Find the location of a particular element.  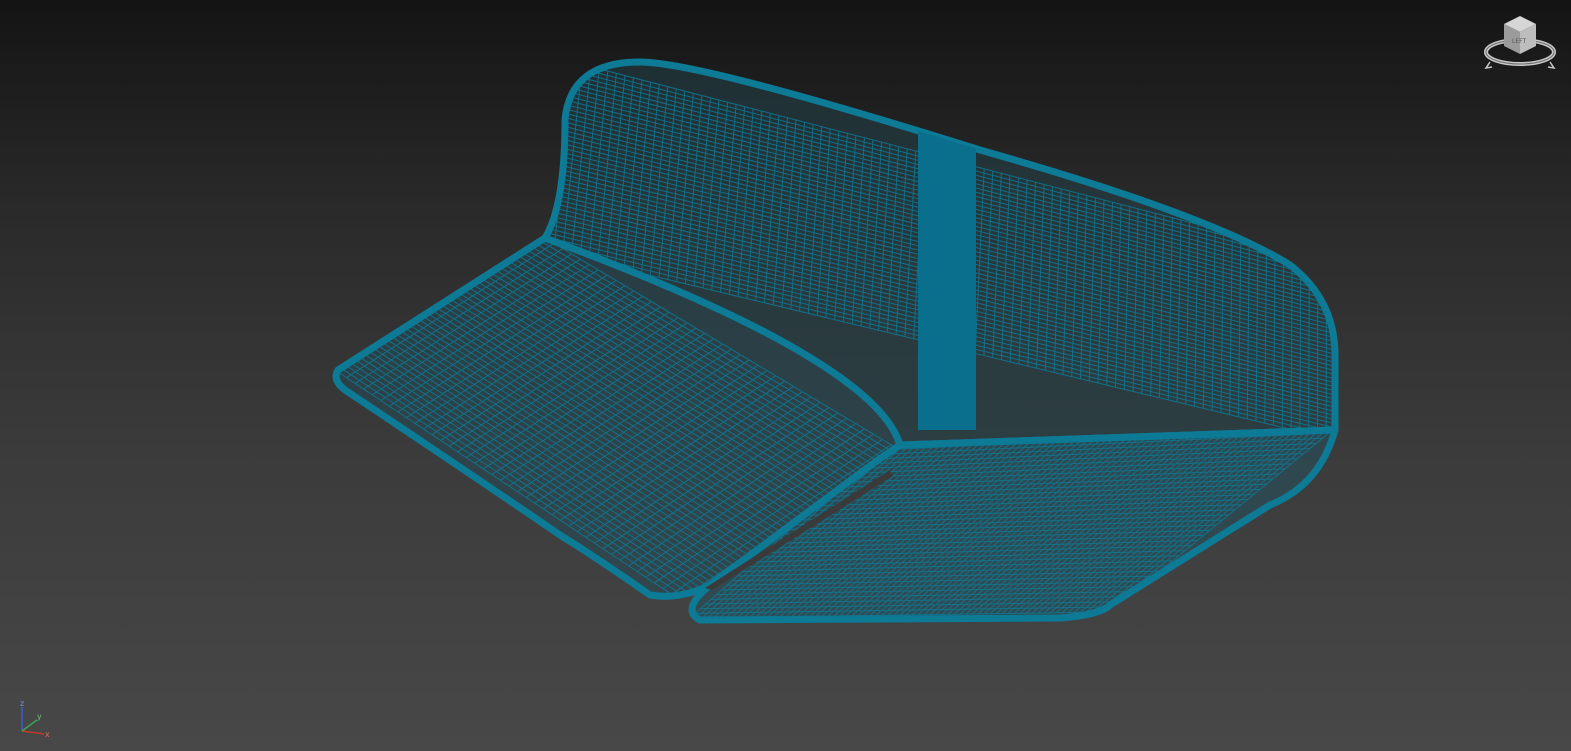

y-axis-label: y is located at coordinates (39, 716).